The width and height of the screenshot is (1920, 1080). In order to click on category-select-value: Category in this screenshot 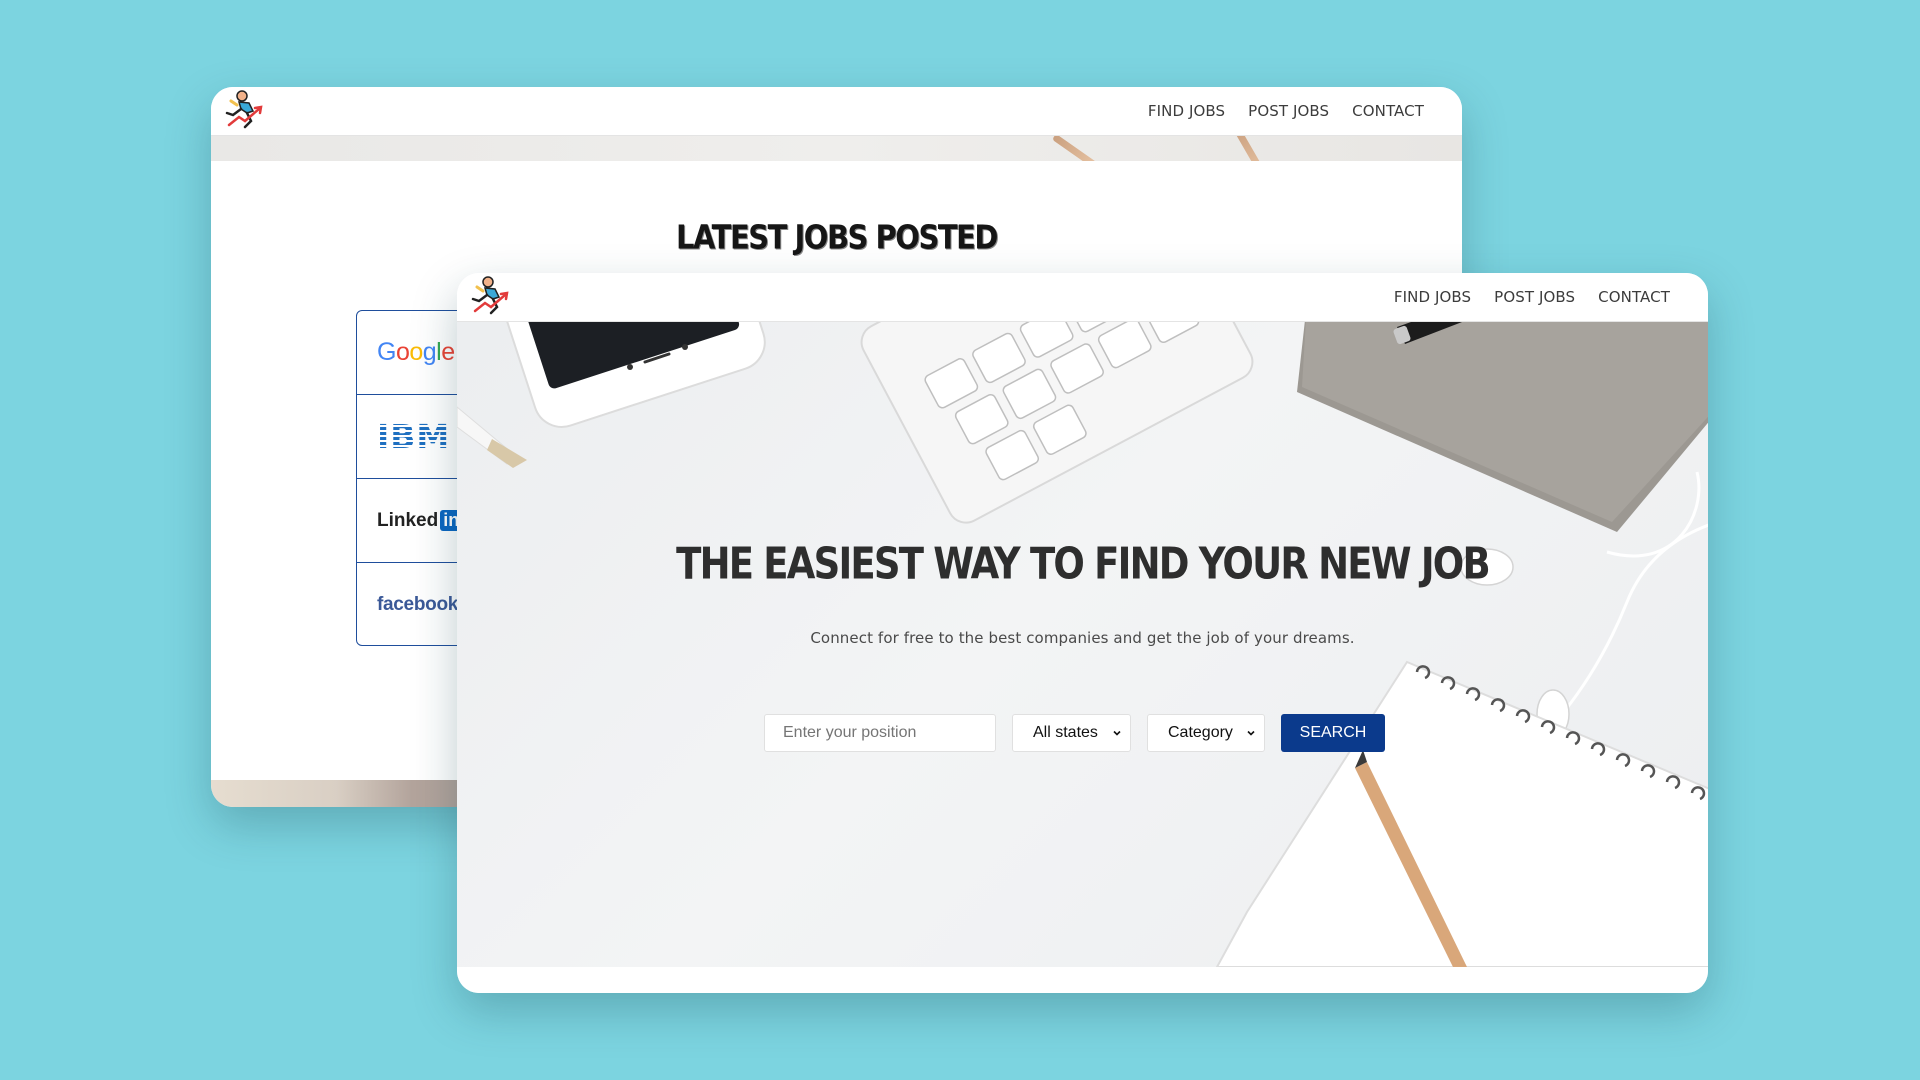, I will do `click(1200, 732)`.